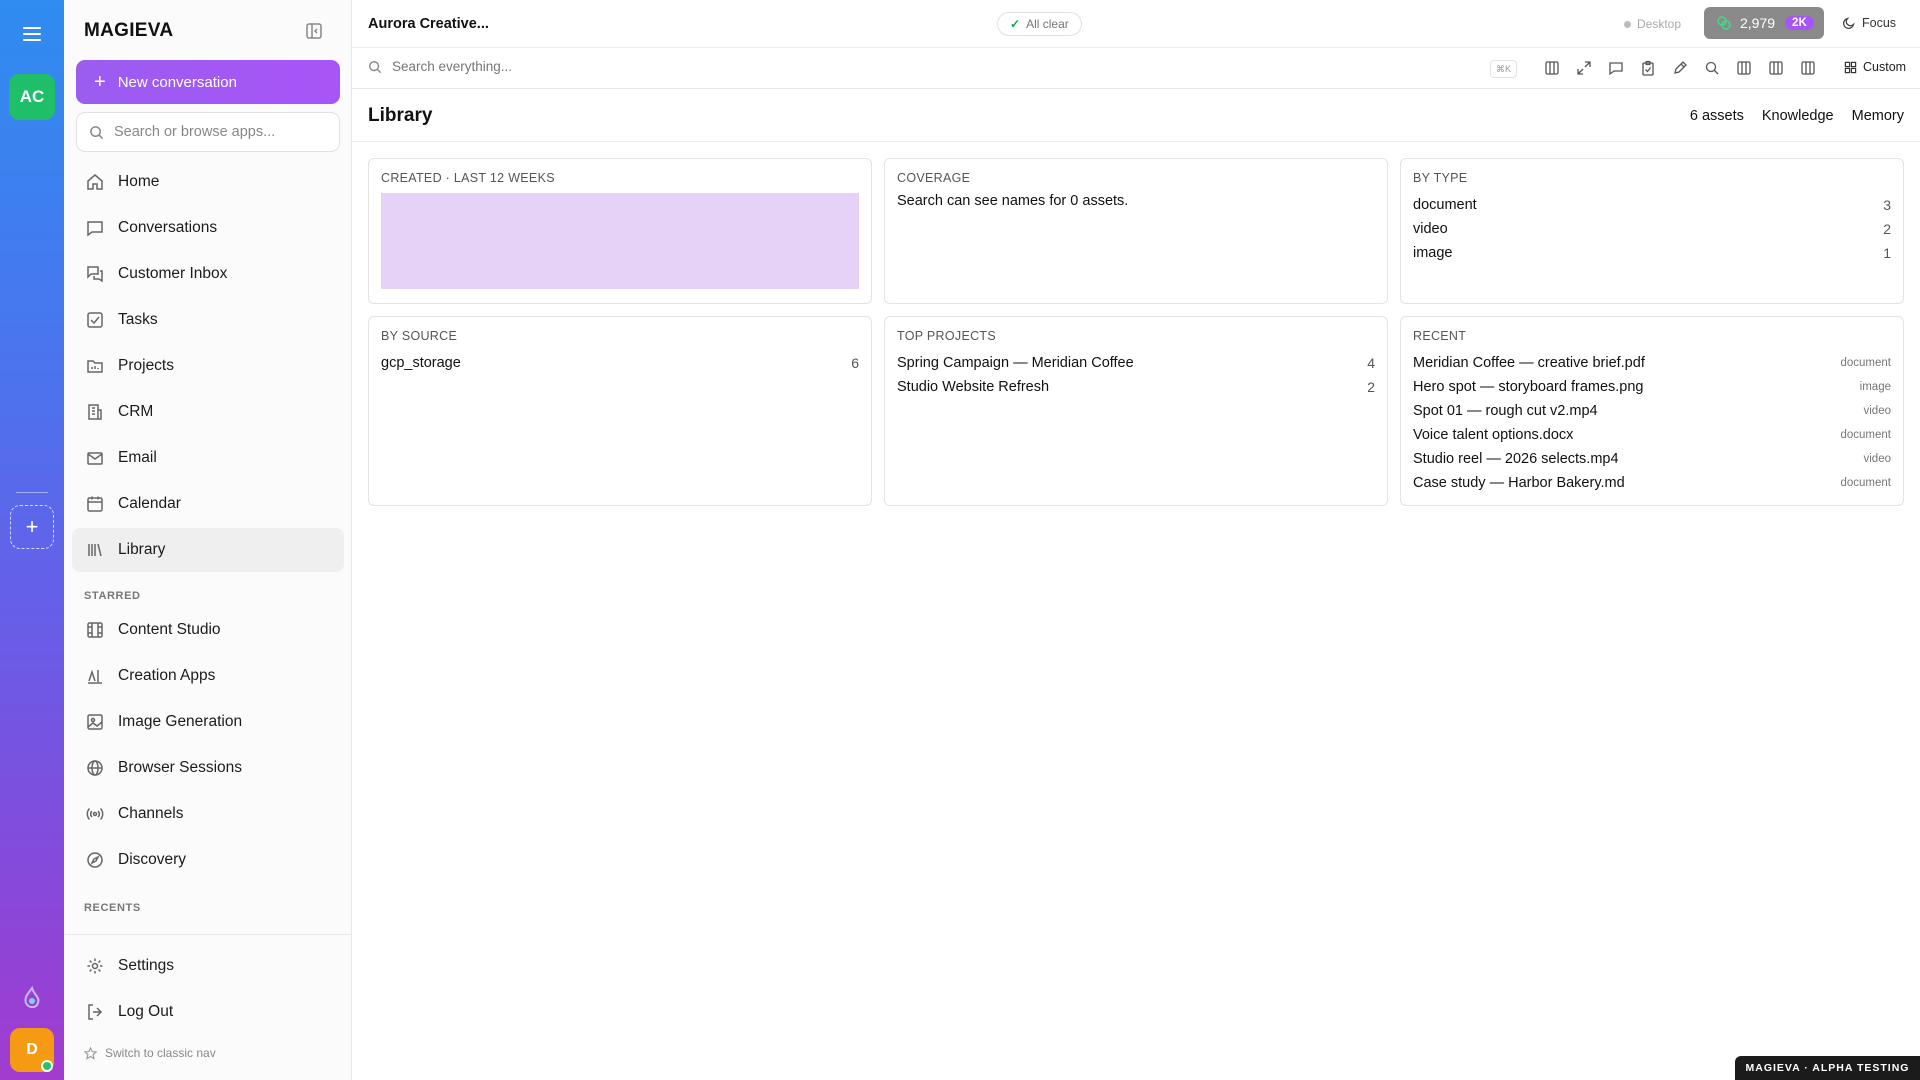 The height and width of the screenshot is (1080, 1920). Describe the element at coordinates (208, 722) in the screenshot. I see `sidebar-item-image-generation: Image Generation` at that location.